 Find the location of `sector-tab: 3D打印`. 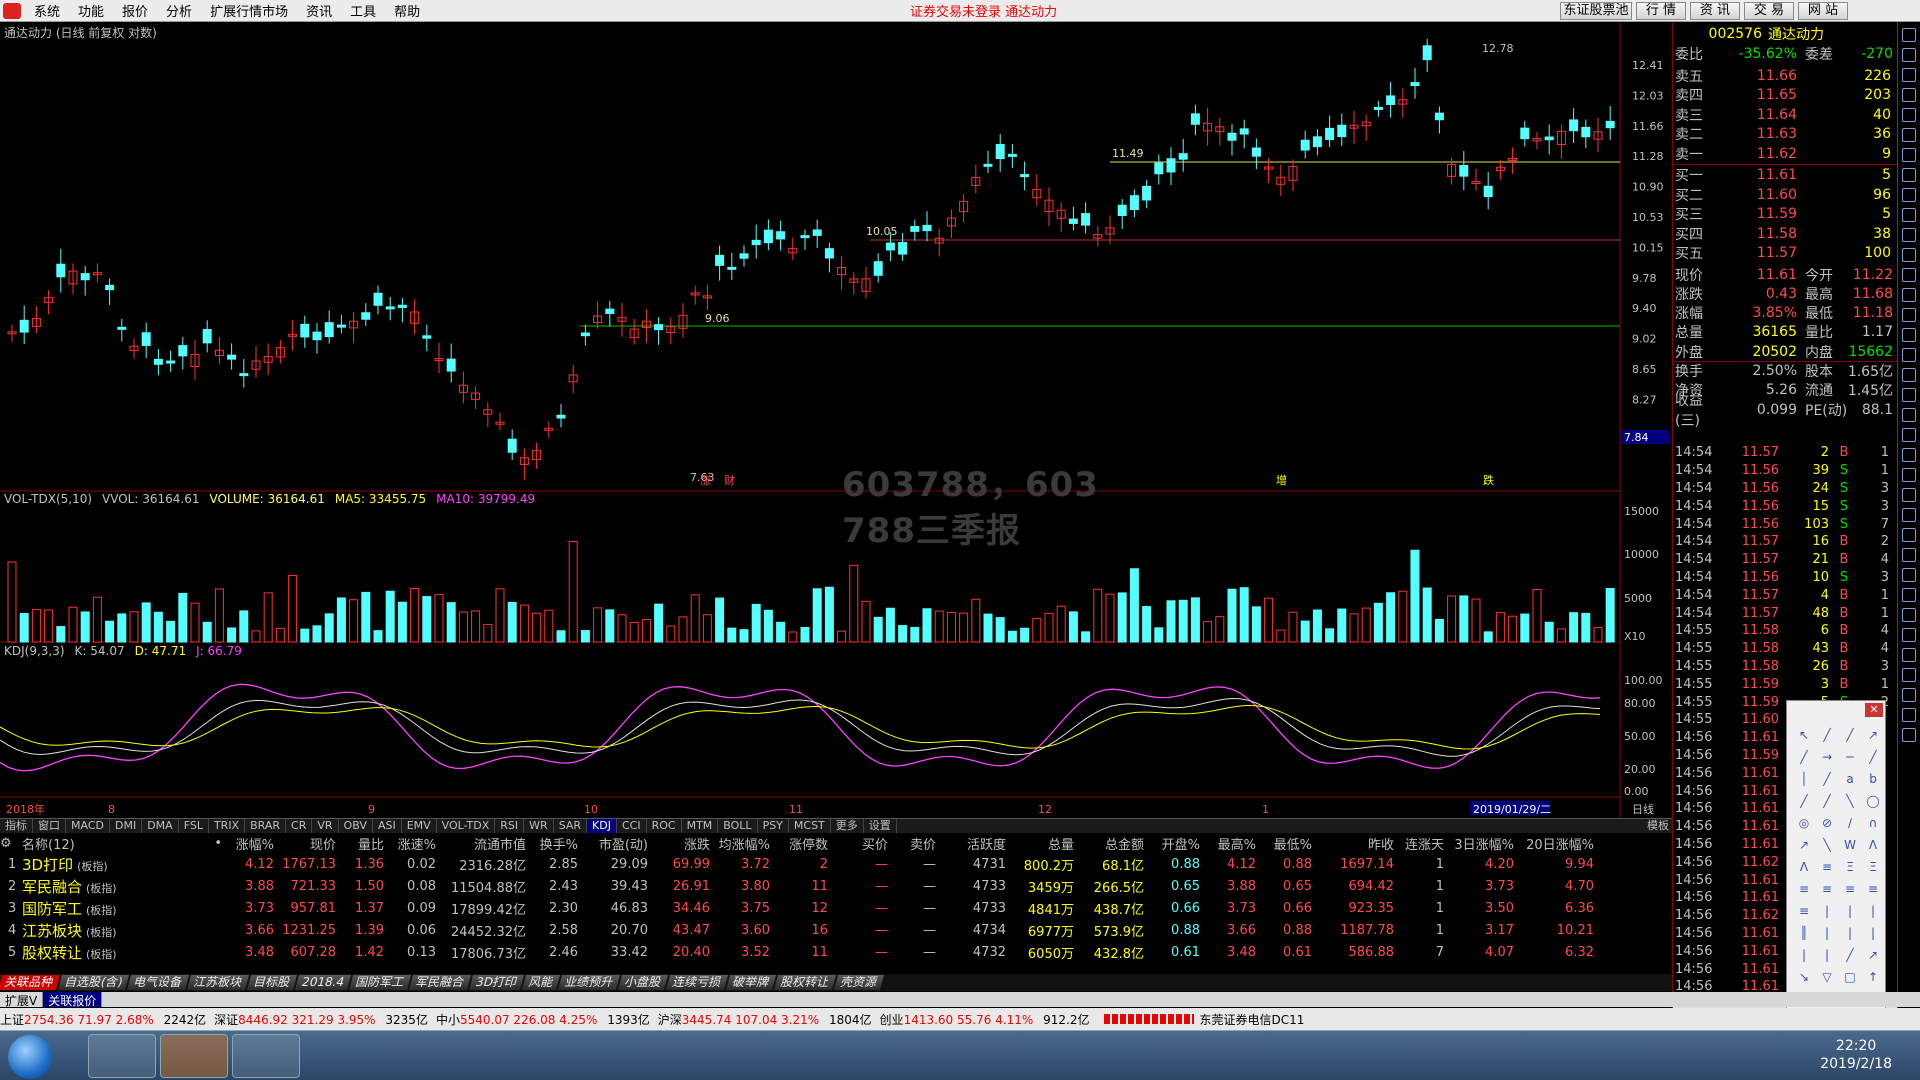

sector-tab: 3D打印 is located at coordinates (497, 982).